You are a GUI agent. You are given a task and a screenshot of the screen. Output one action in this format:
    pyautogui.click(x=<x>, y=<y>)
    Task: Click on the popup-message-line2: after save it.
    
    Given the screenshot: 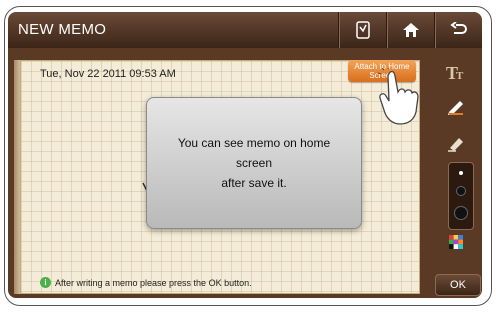 What is the action you would take?
    pyautogui.click(x=254, y=183)
    